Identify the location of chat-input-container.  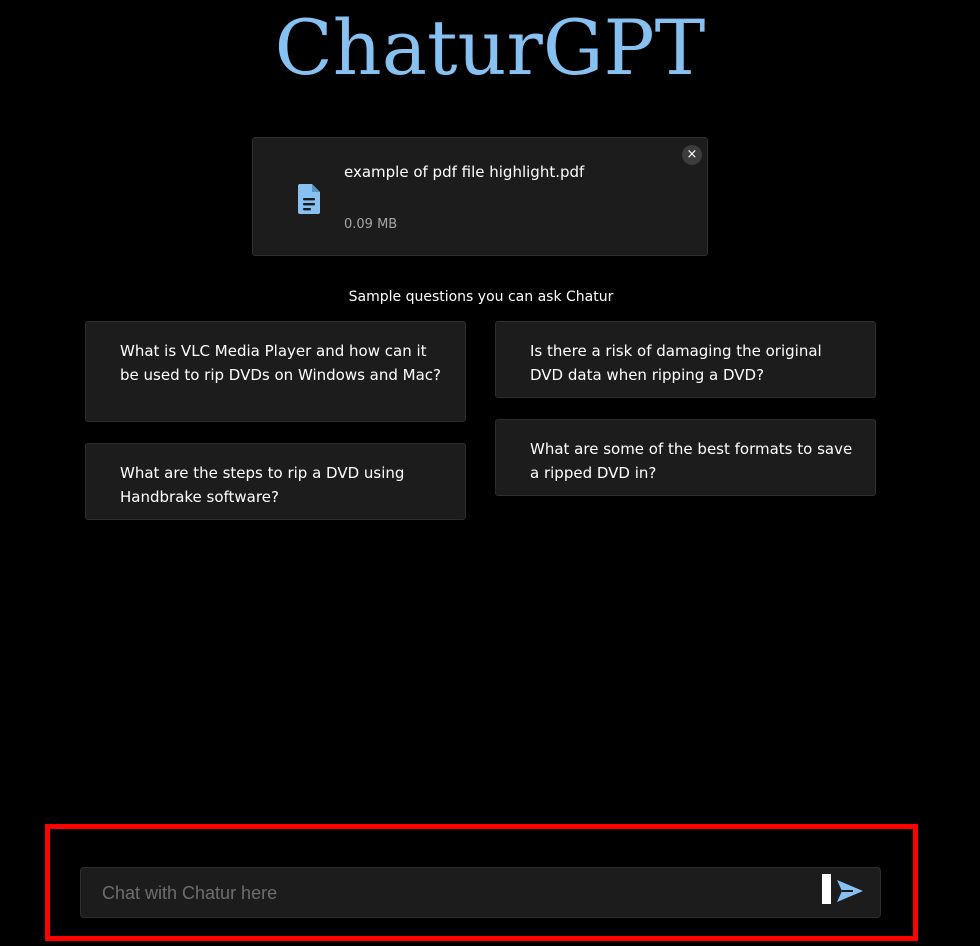
(480, 893).